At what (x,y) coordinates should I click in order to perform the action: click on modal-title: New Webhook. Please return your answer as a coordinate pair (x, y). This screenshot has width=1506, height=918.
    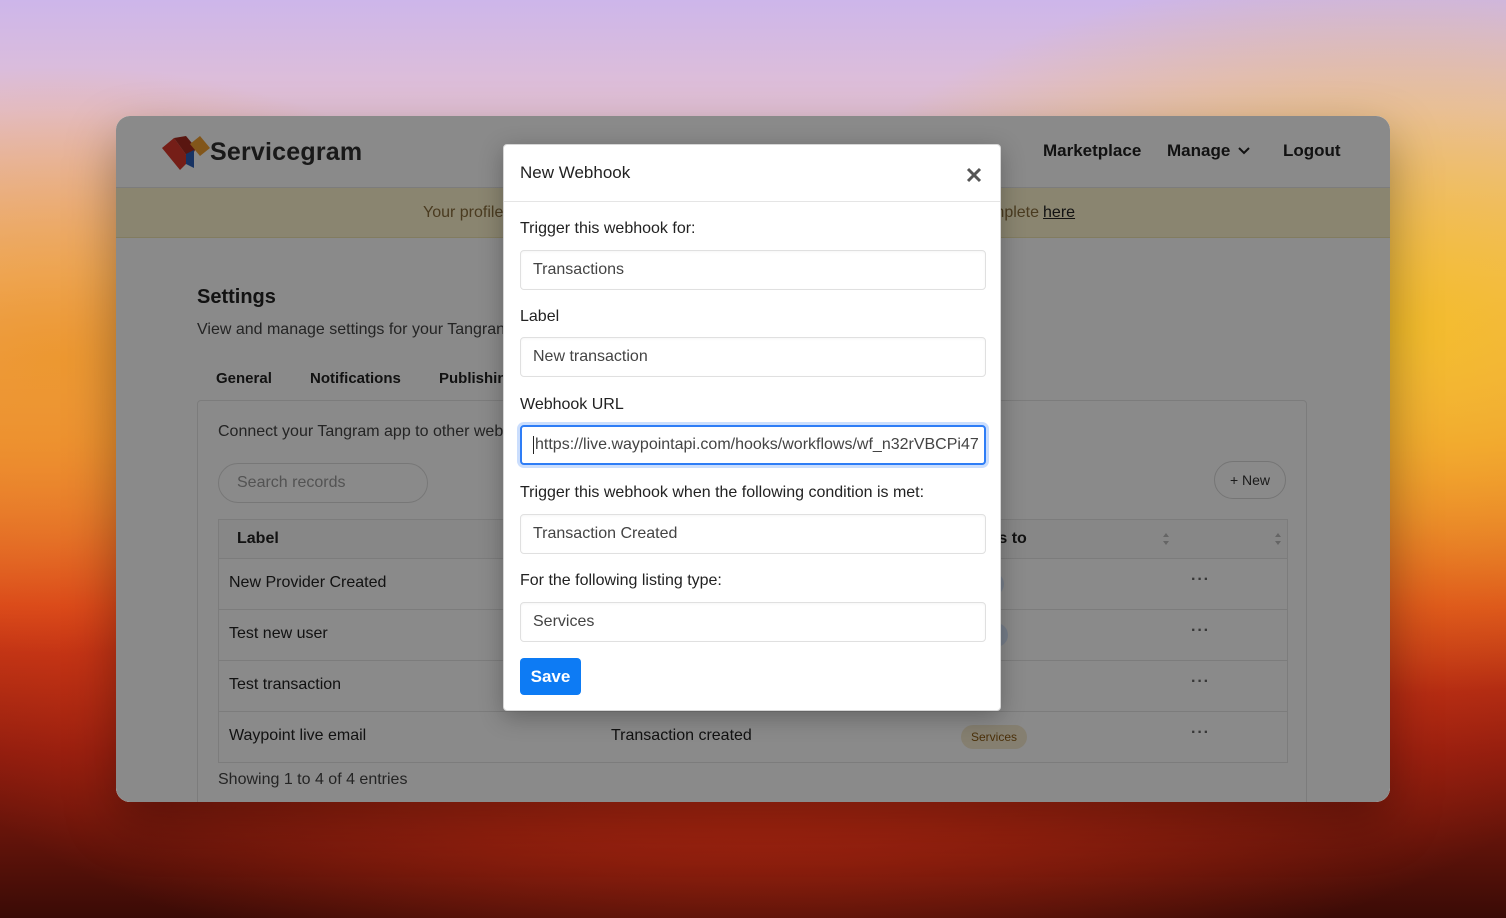
    Looking at the image, I should click on (575, 172).